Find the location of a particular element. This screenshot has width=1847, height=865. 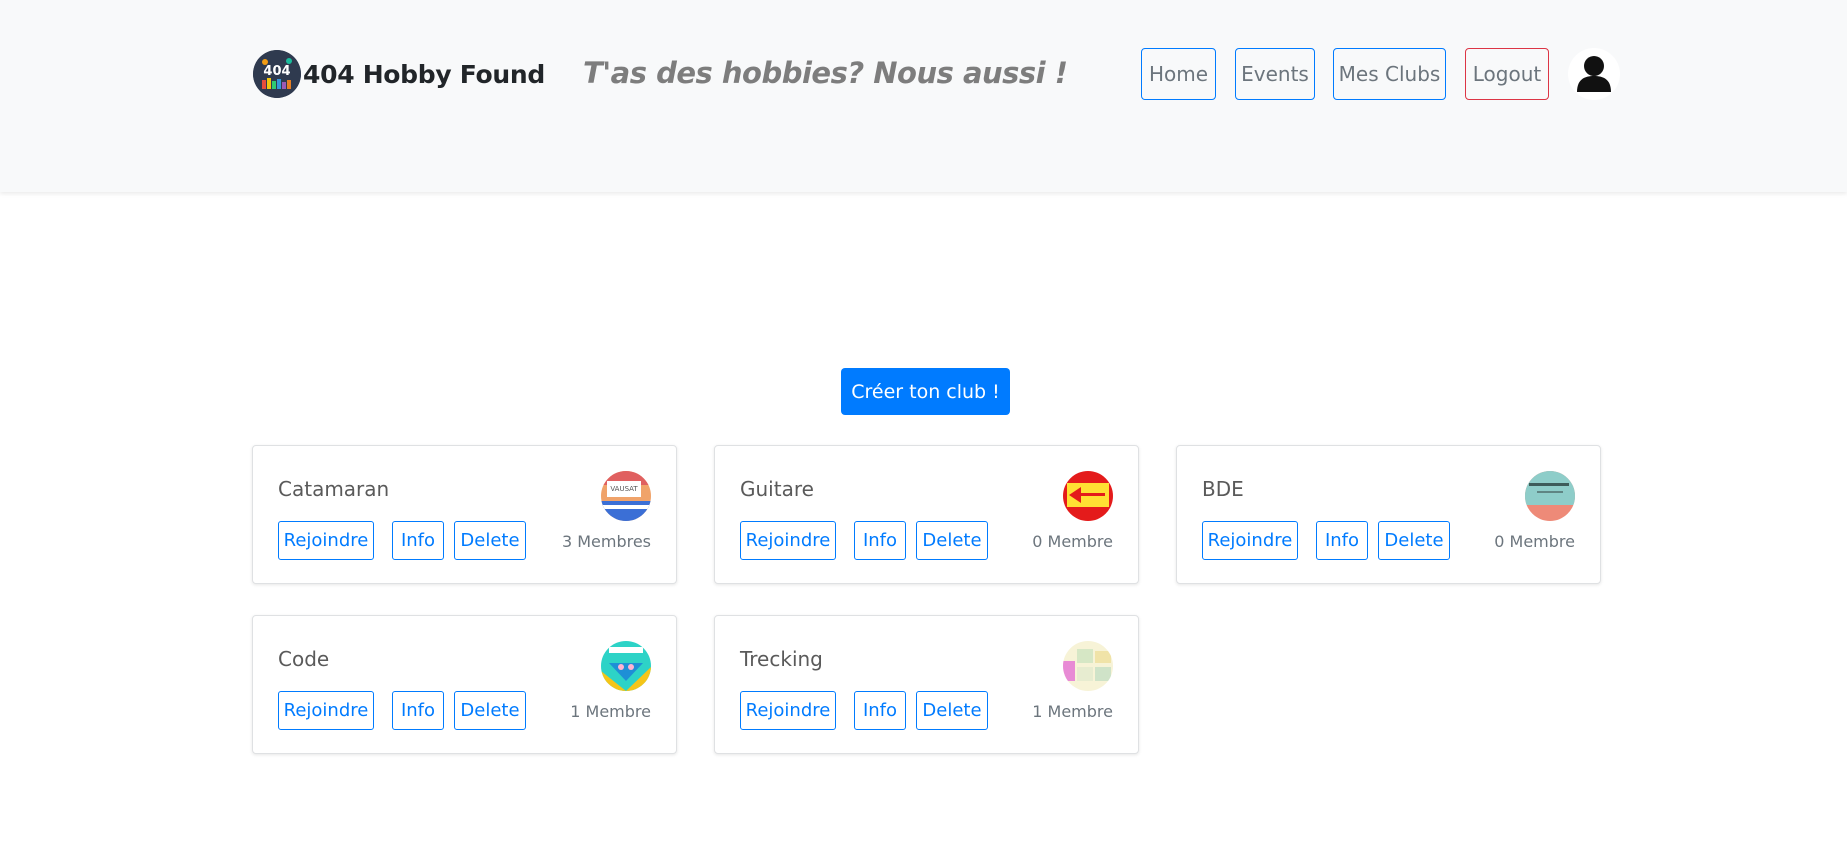

tagline: T'as des hobbies? Nous aussi ! is located at coordinates (825, 73).